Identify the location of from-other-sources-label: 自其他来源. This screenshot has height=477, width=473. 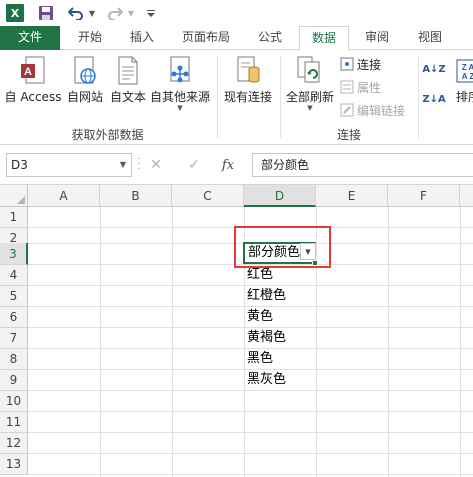
(180, 97).